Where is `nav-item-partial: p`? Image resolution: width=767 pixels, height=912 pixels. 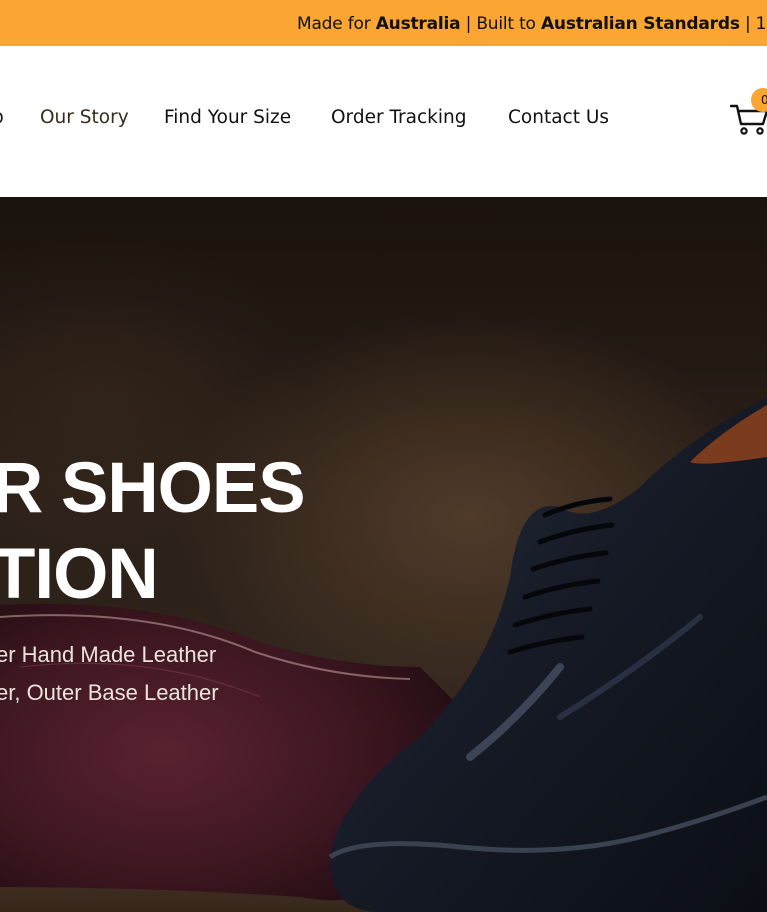
nav-item-partial: p is located at coordinates (2, 118).